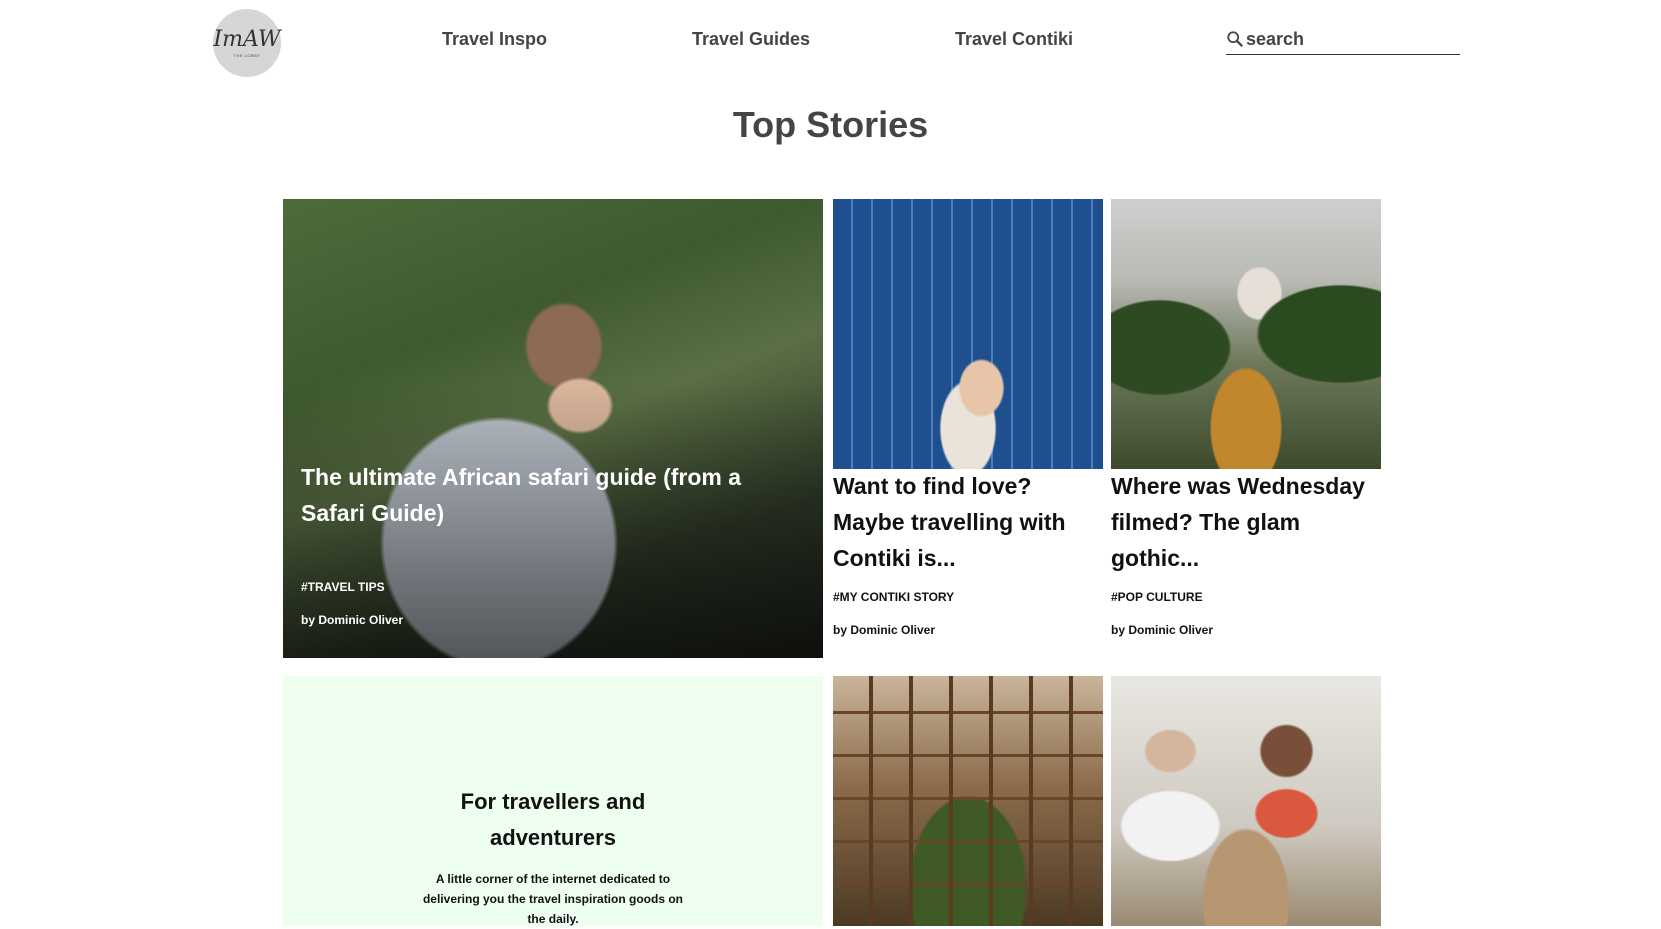 This screenshot has width=1661, height=929. I want to click on promo-heading: For travellers and adventurers, so click(553, 819).